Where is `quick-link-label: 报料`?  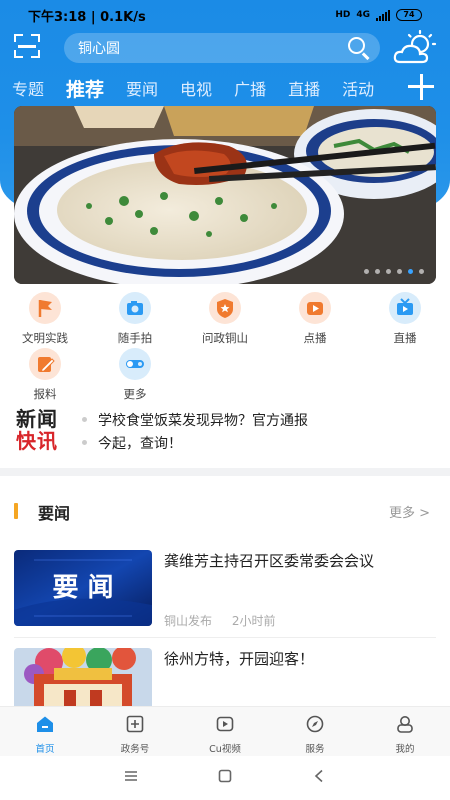
quick-link-label: 报料 is located at coordinates (45, 394).